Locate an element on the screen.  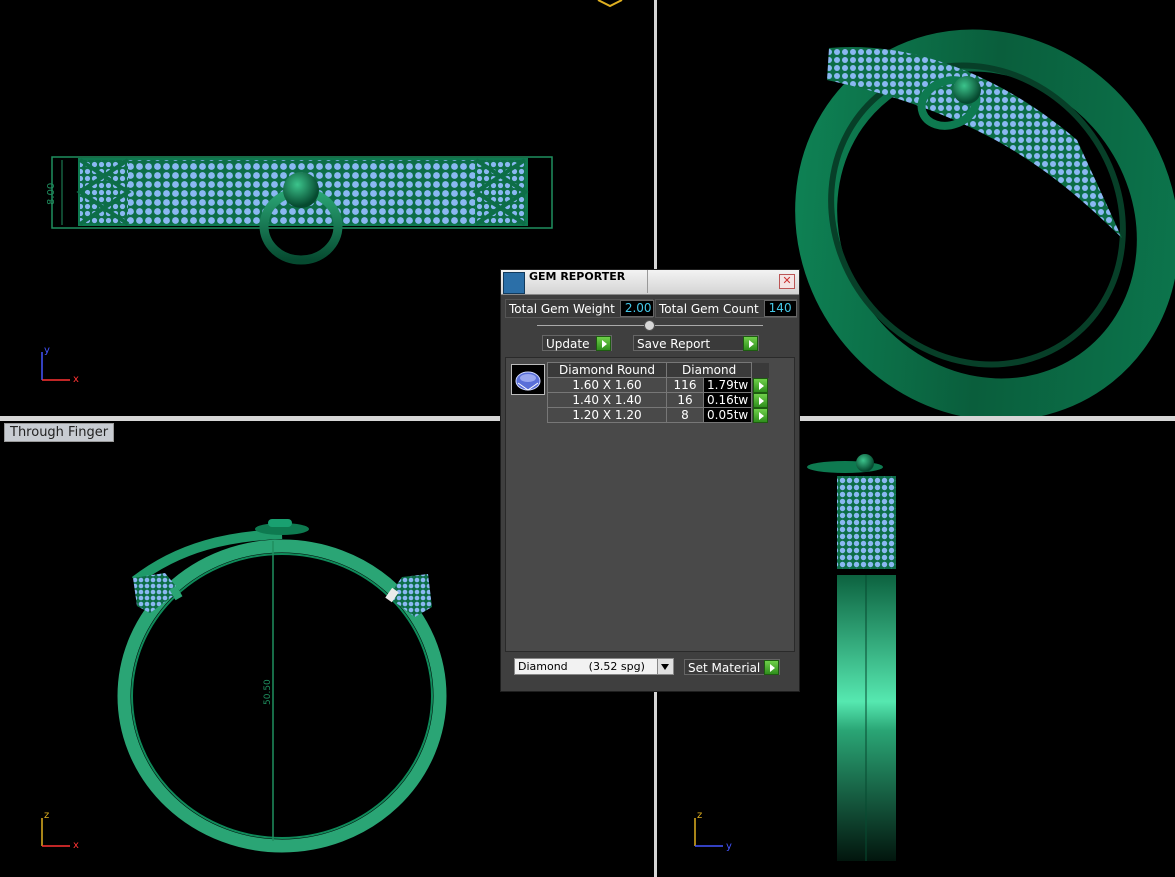
total-gem-weight-box: Total Gem Weight 2.00 is located at coordinates (579, 308).